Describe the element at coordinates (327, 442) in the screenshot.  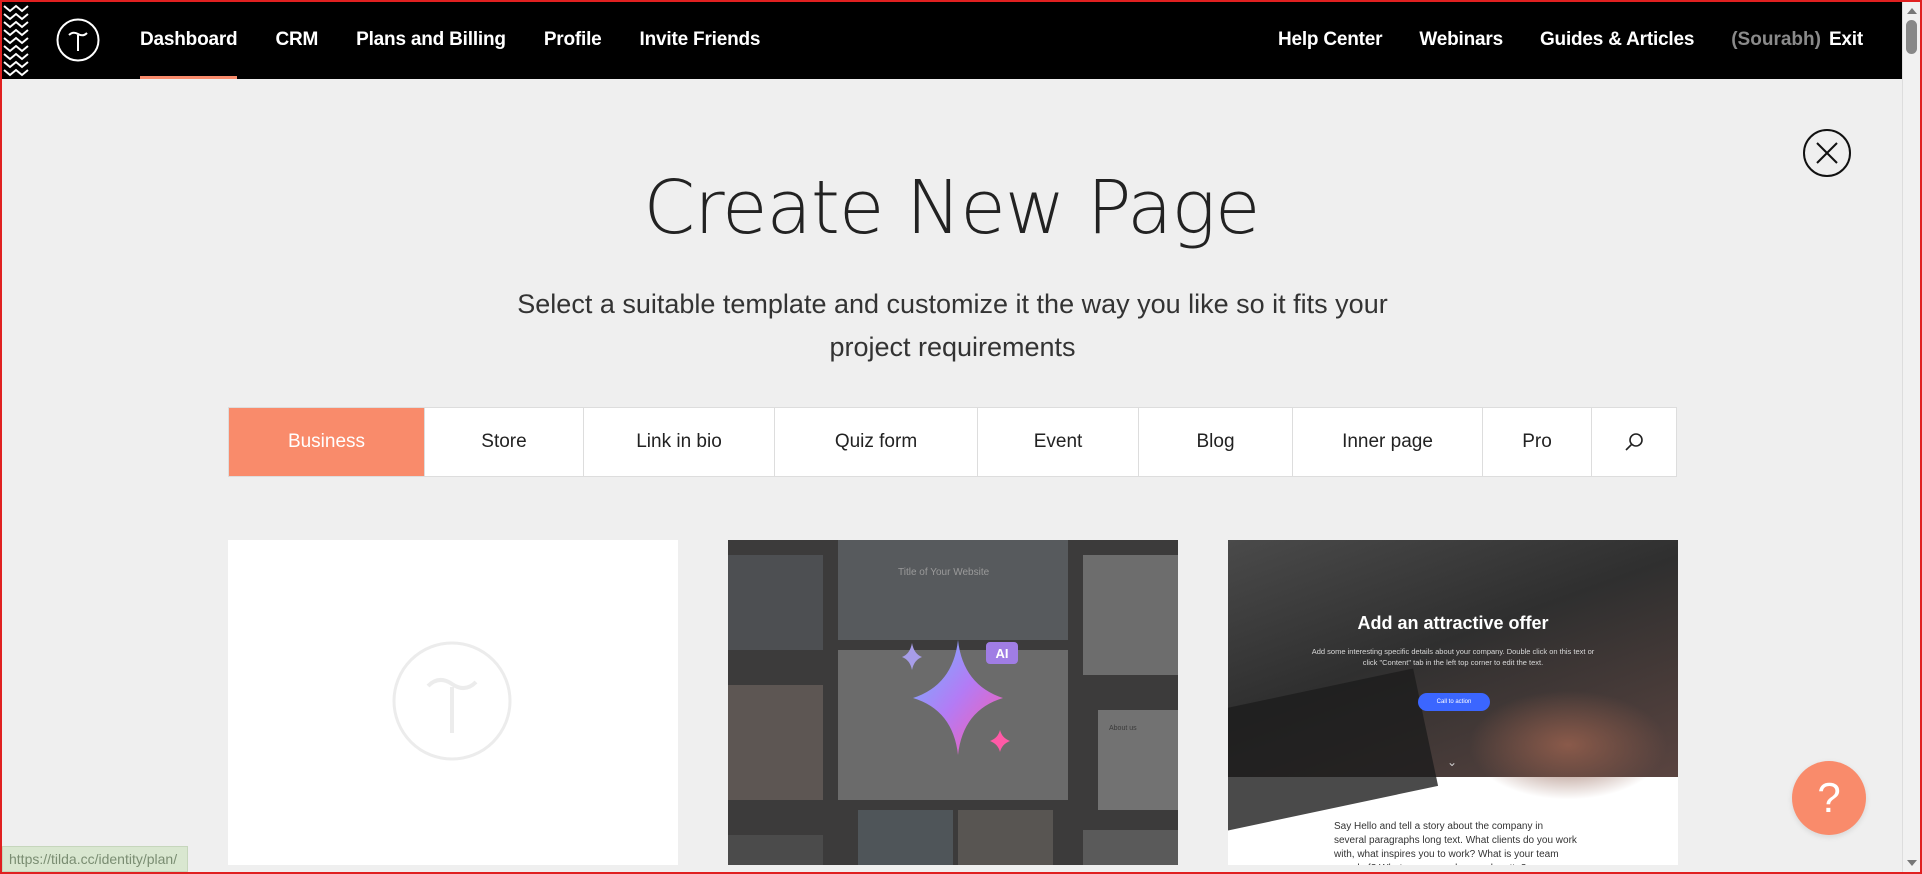
I see `tab-business: Business` at that location.